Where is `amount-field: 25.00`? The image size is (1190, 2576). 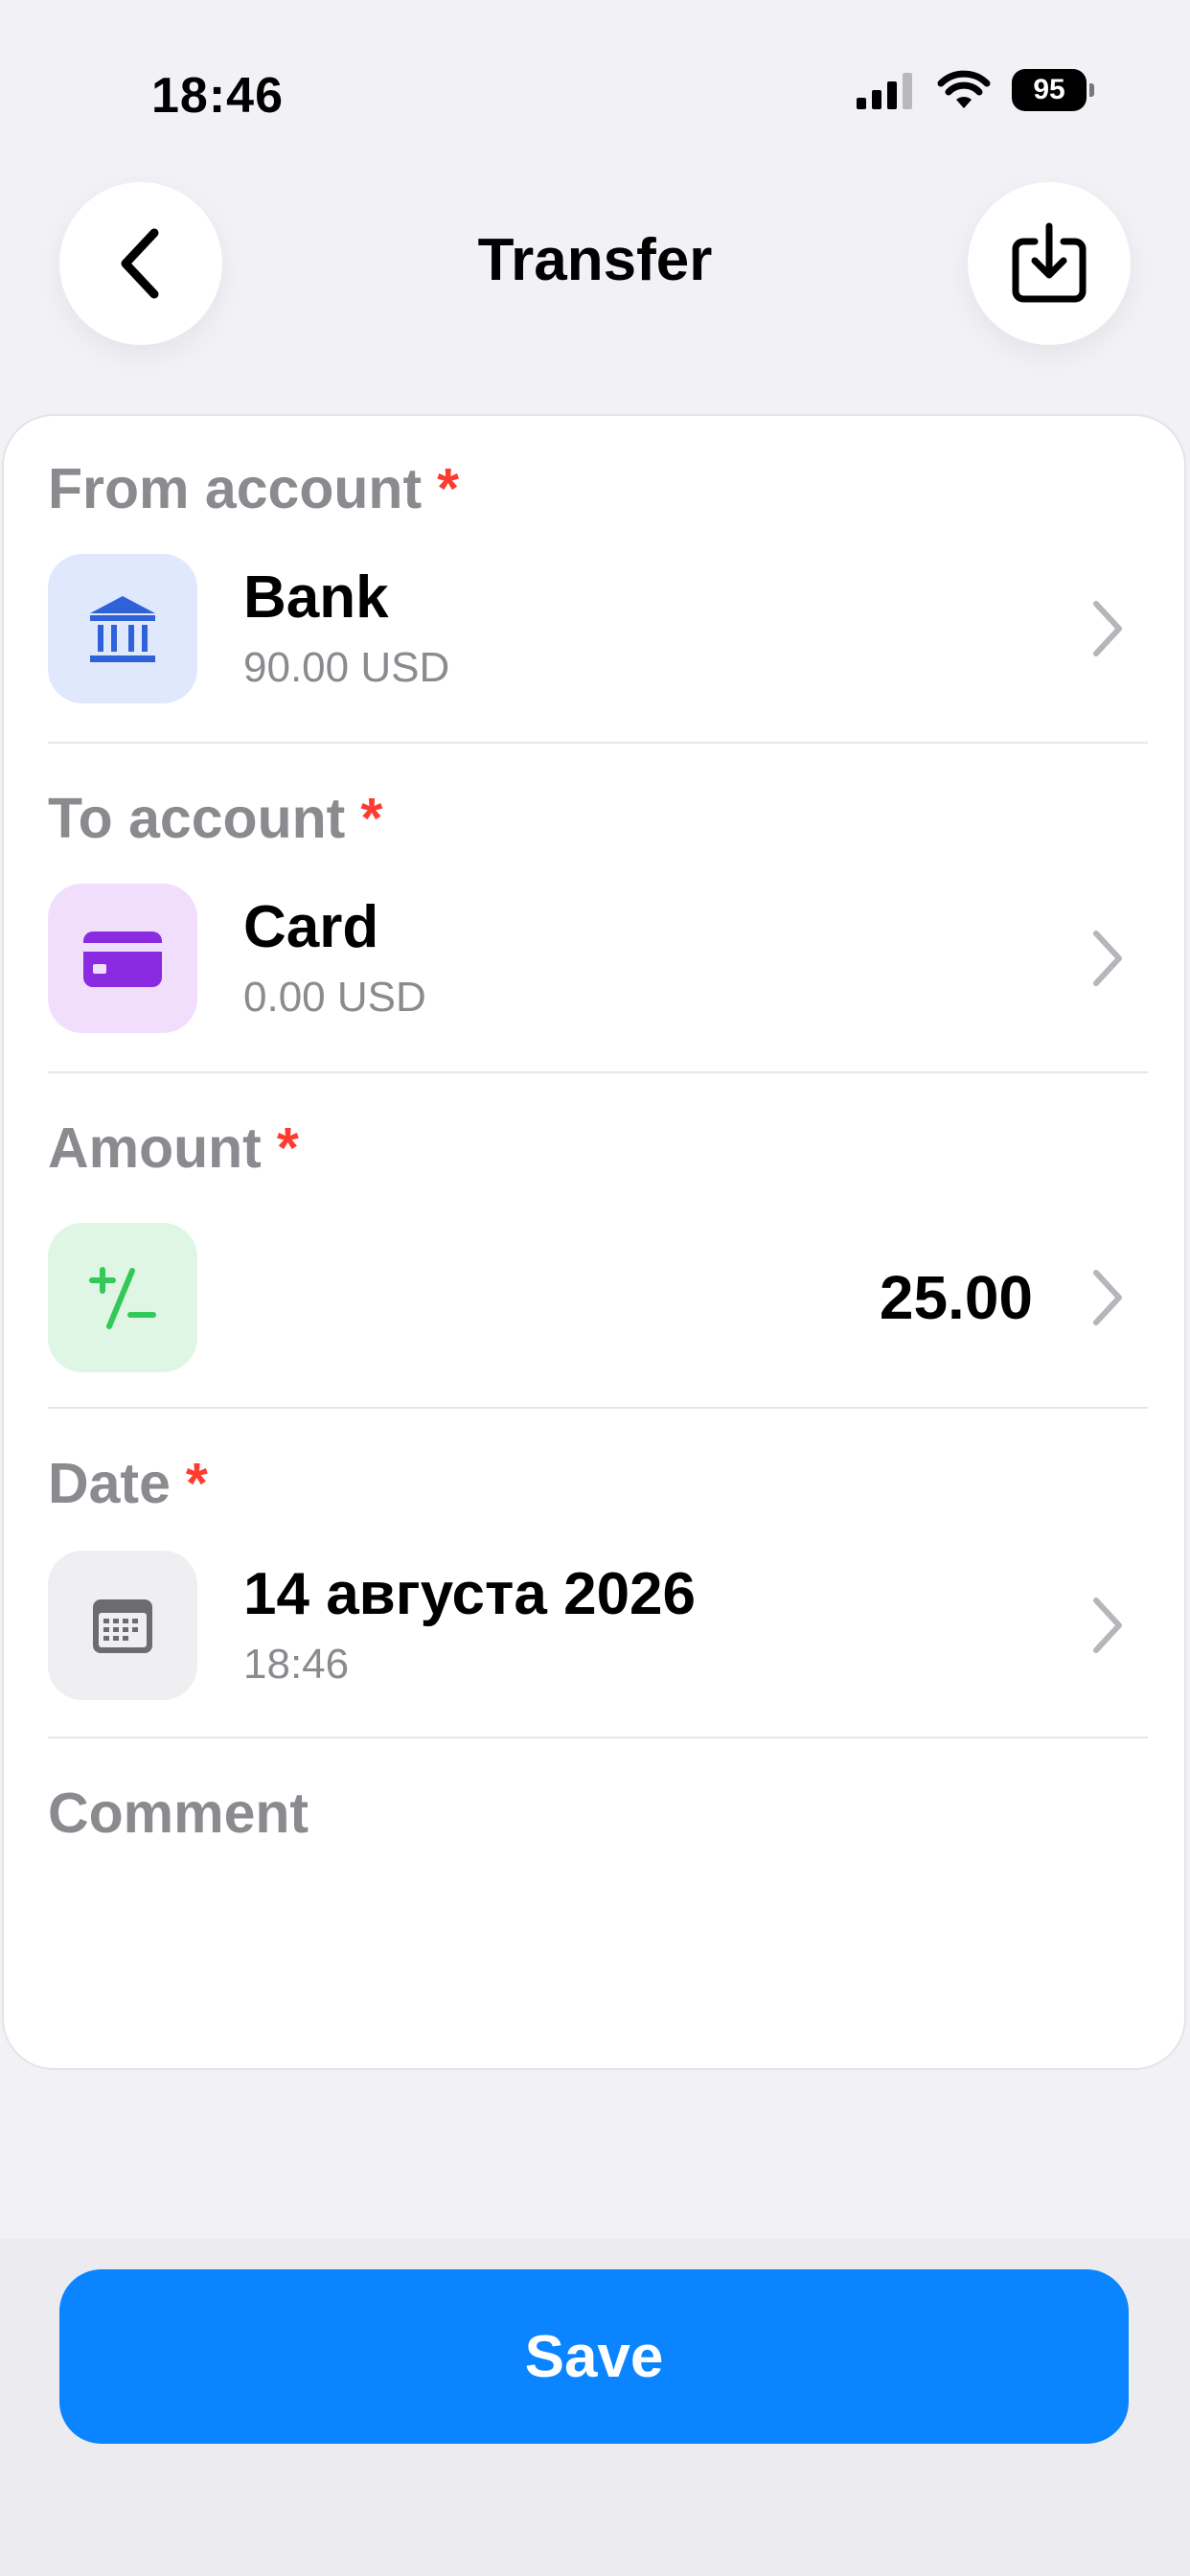 amount-field: 25.00 is located at coordinates (598, 1297).